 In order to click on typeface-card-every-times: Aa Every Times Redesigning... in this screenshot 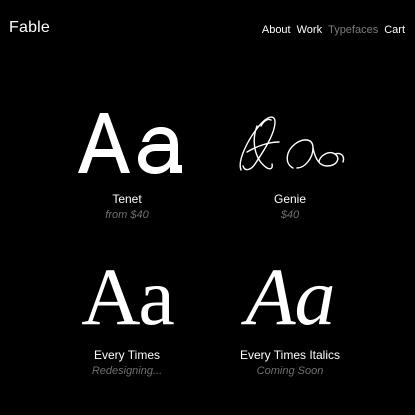, I will do `click(127, 317)`.